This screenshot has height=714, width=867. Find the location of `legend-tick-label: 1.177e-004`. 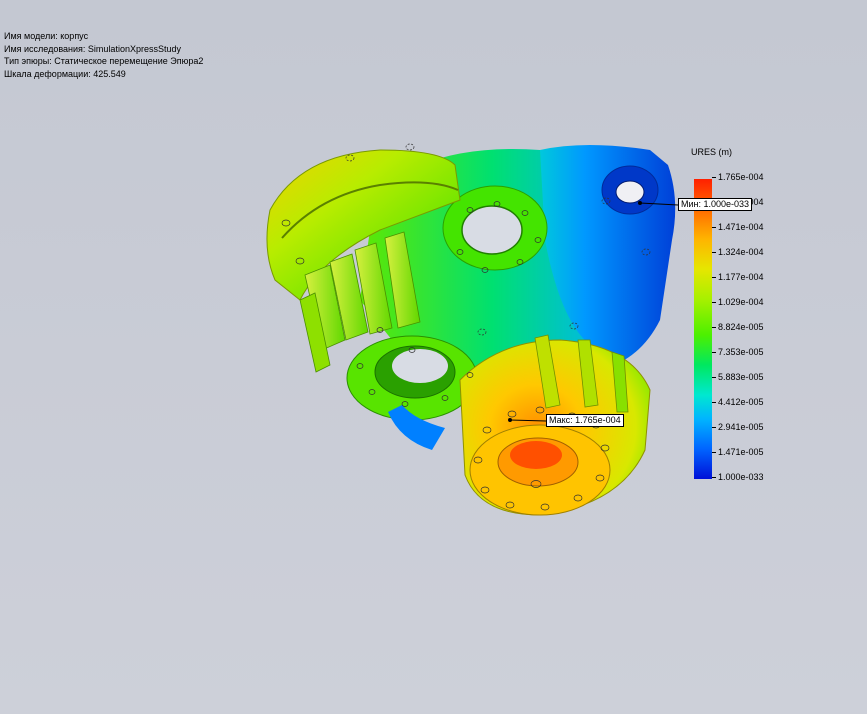

legend-tick-label: 1.177e-004 is located at coordinates (741, 277).